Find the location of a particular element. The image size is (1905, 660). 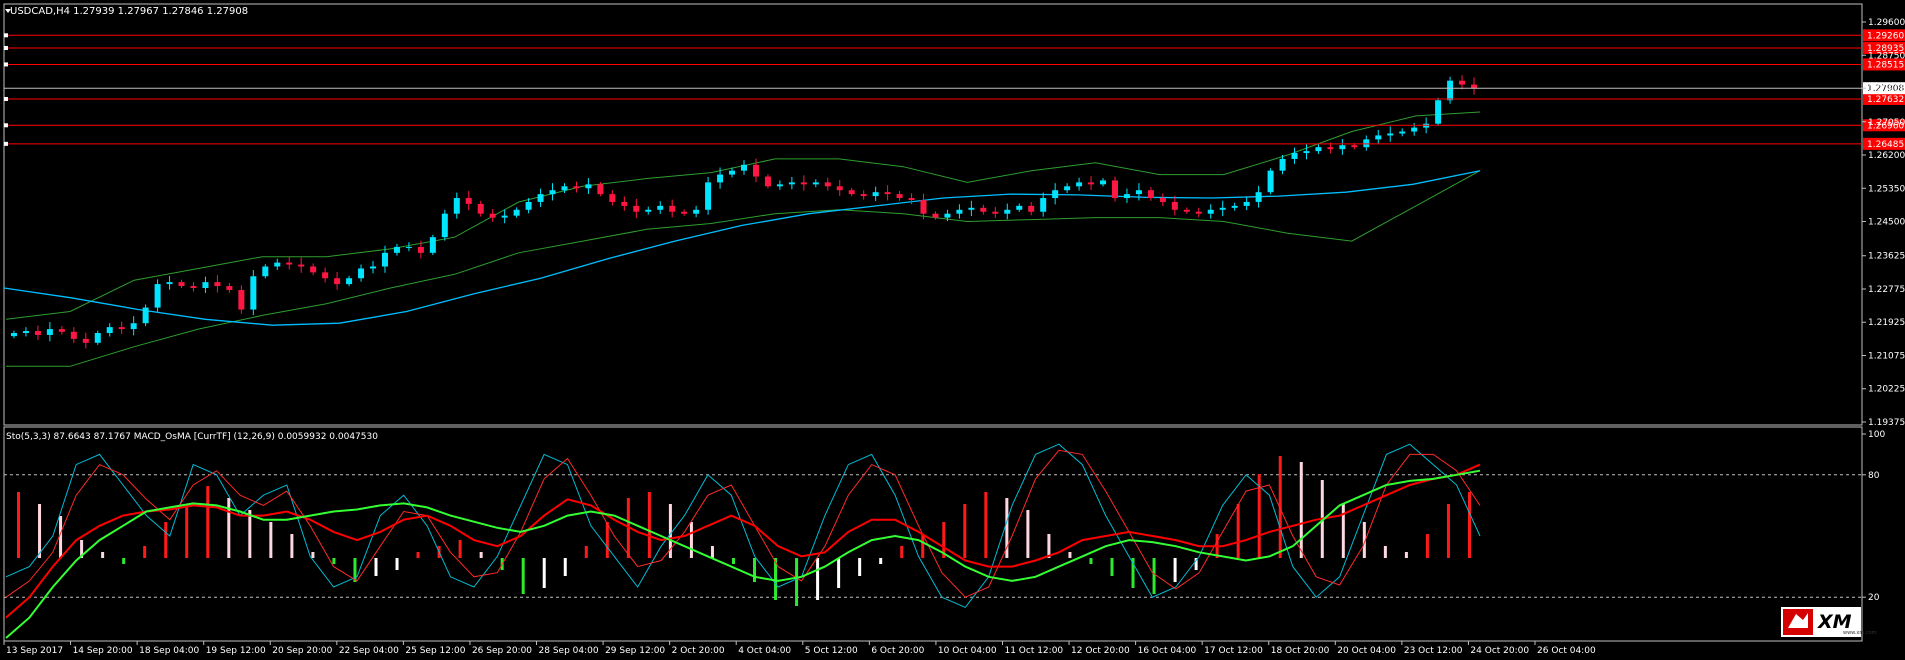

price-tick-label: 1.27050 is located at coordinates (1886, 123).